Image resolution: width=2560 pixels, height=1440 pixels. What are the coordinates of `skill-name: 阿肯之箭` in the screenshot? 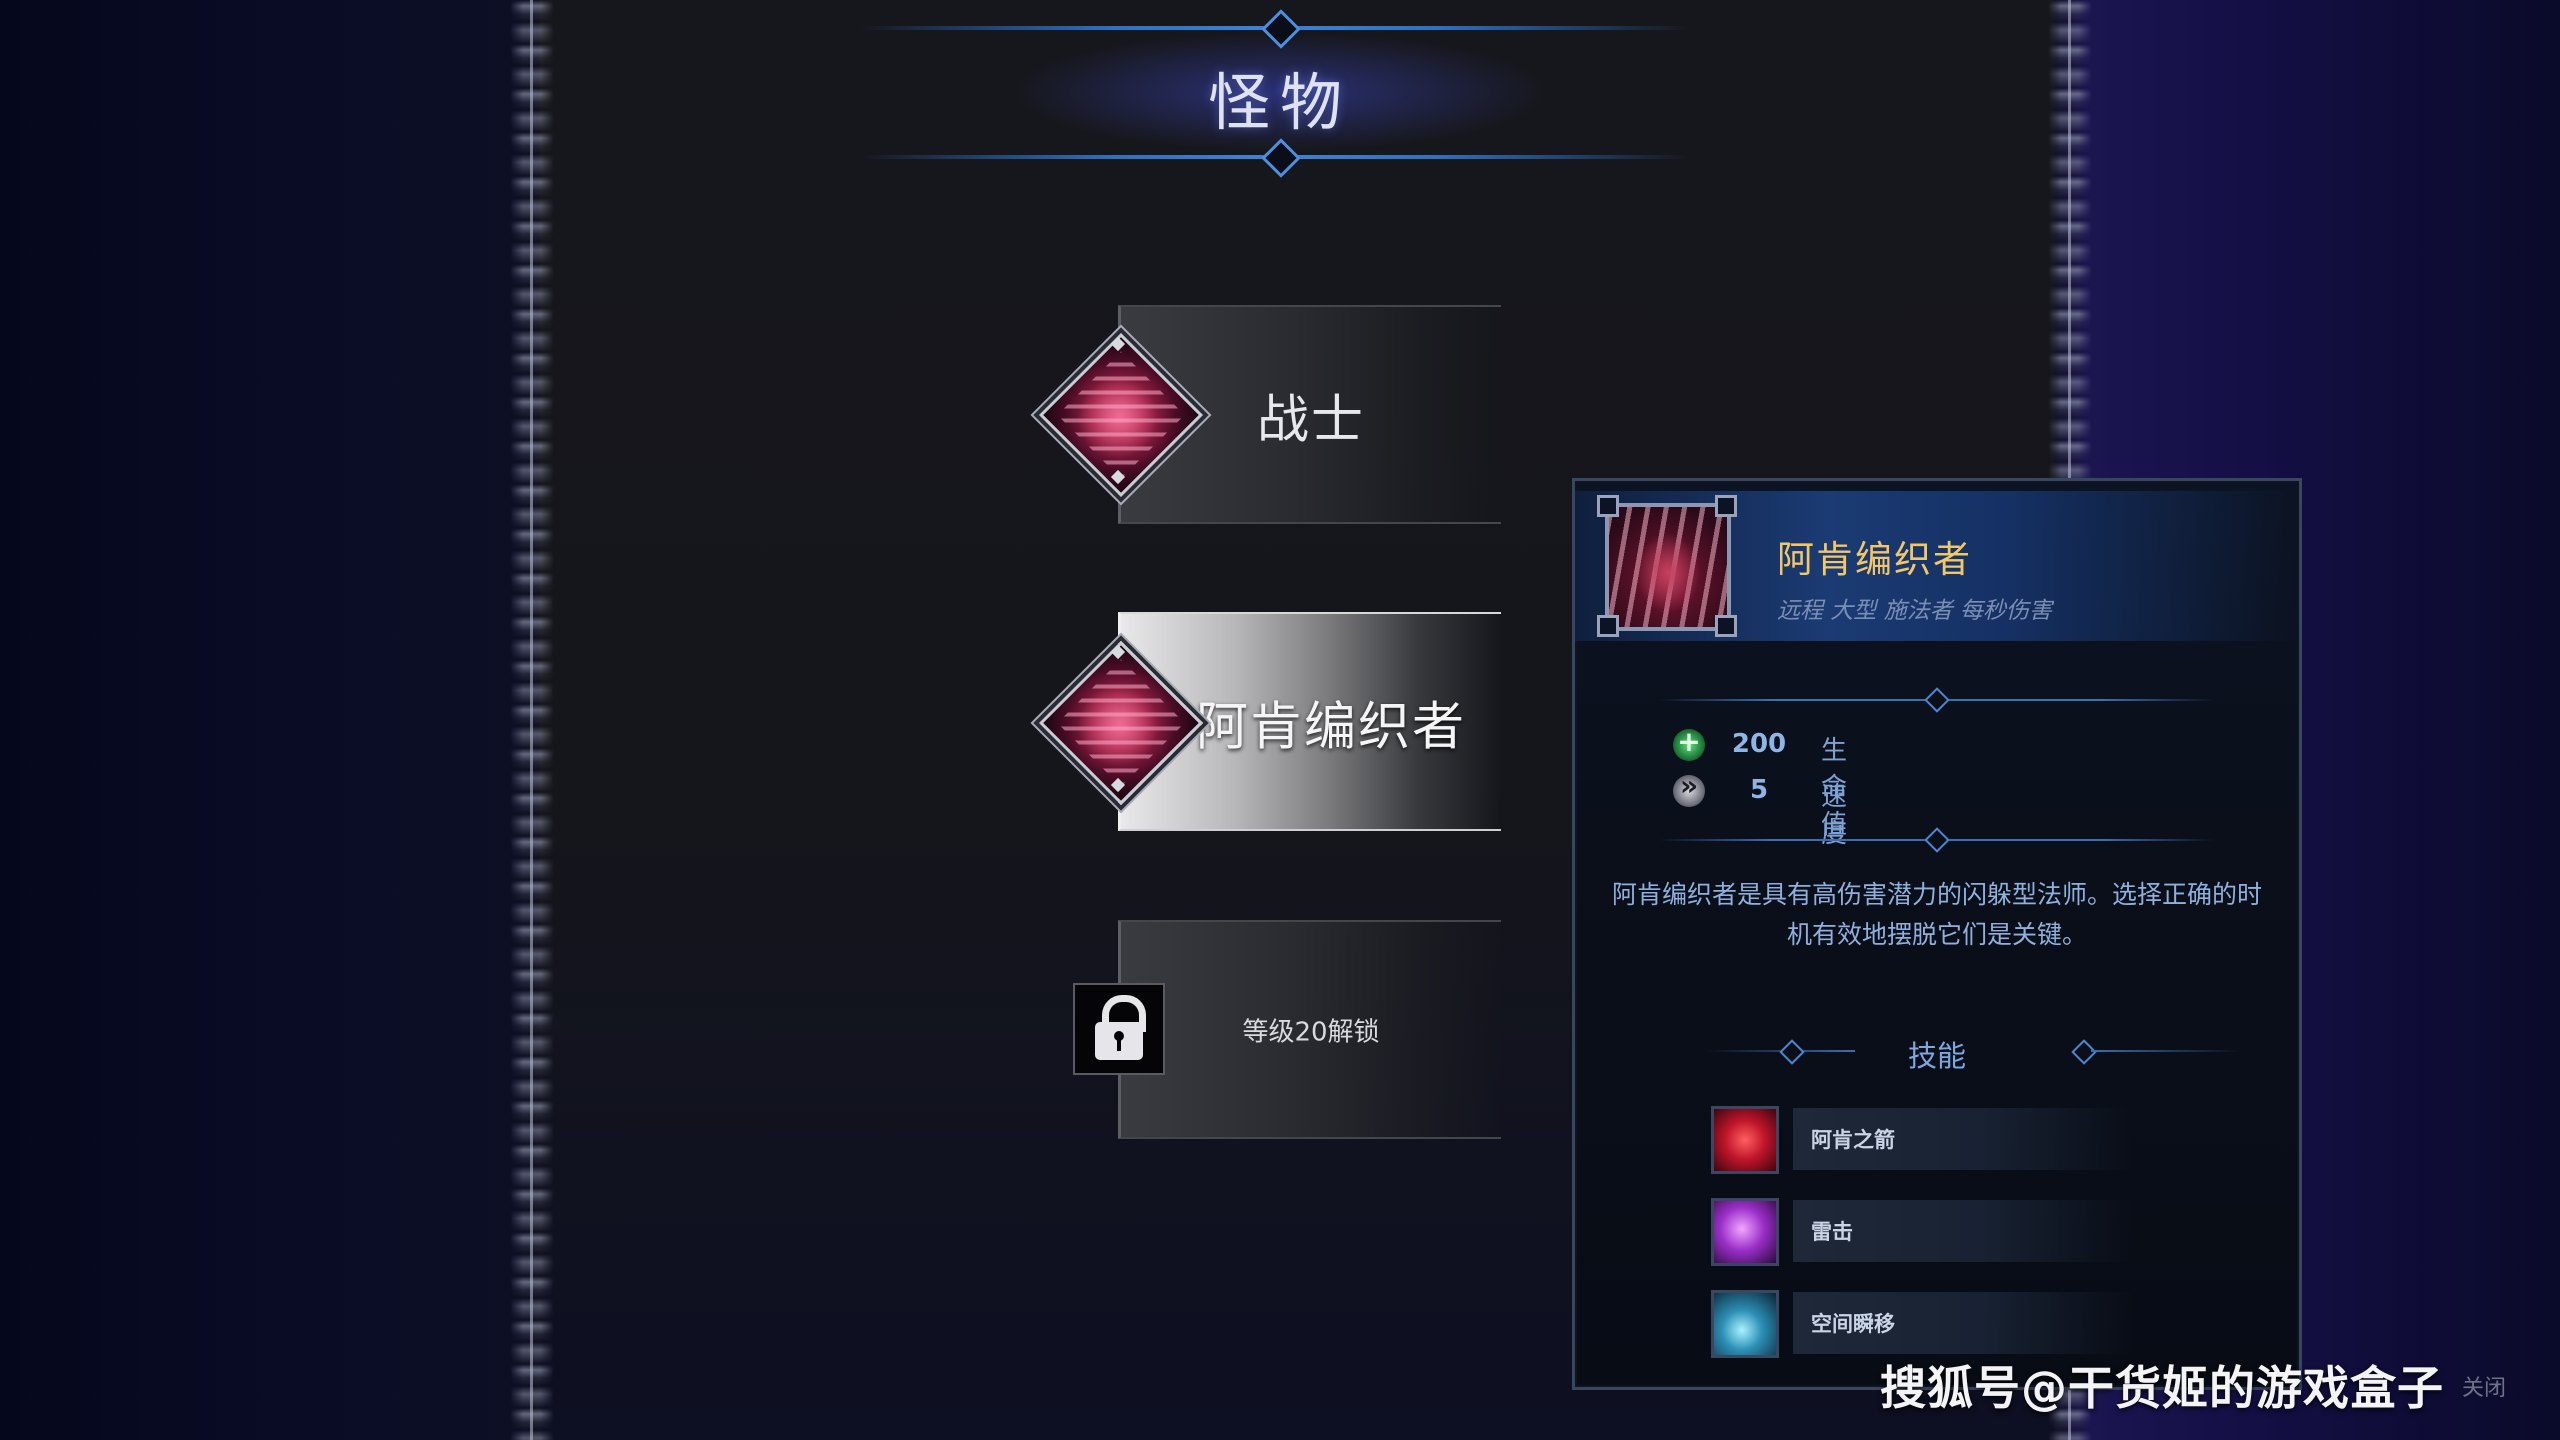 It's located at (1853, 1140).